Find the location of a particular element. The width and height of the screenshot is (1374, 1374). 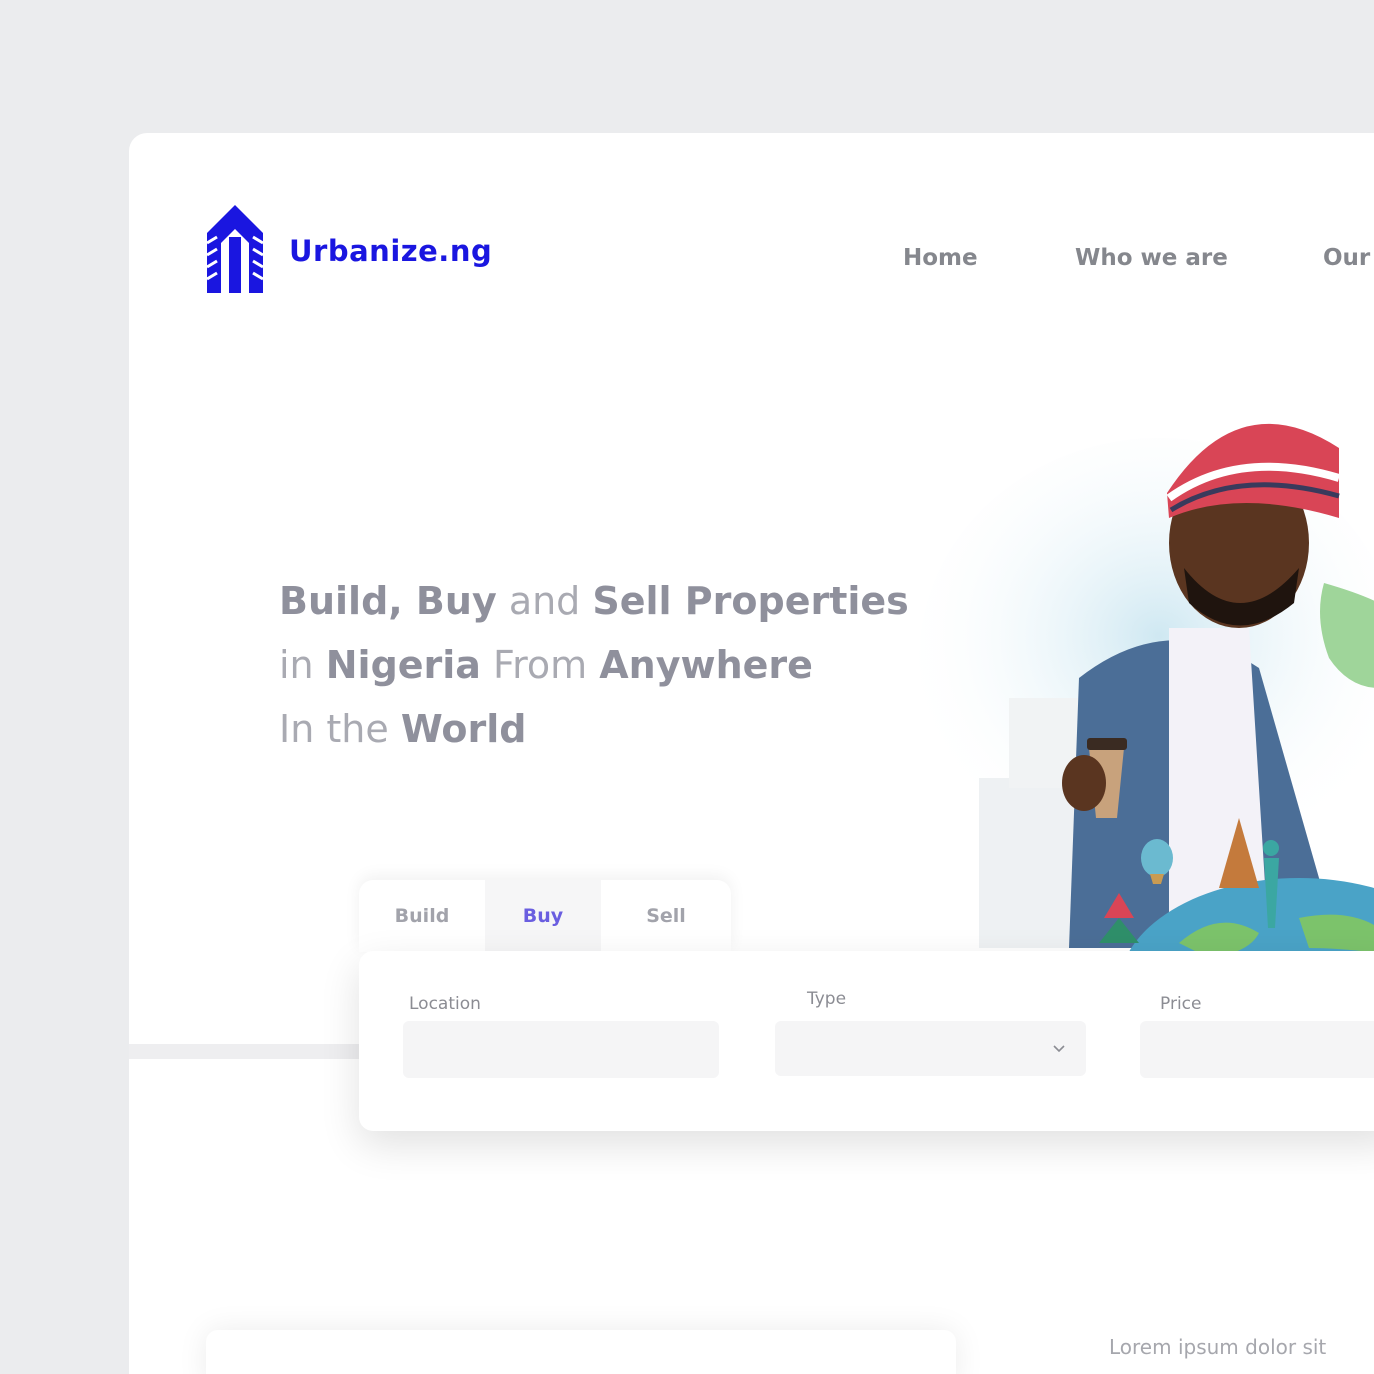

location-label: Location is located at coordinates (445, 1004).